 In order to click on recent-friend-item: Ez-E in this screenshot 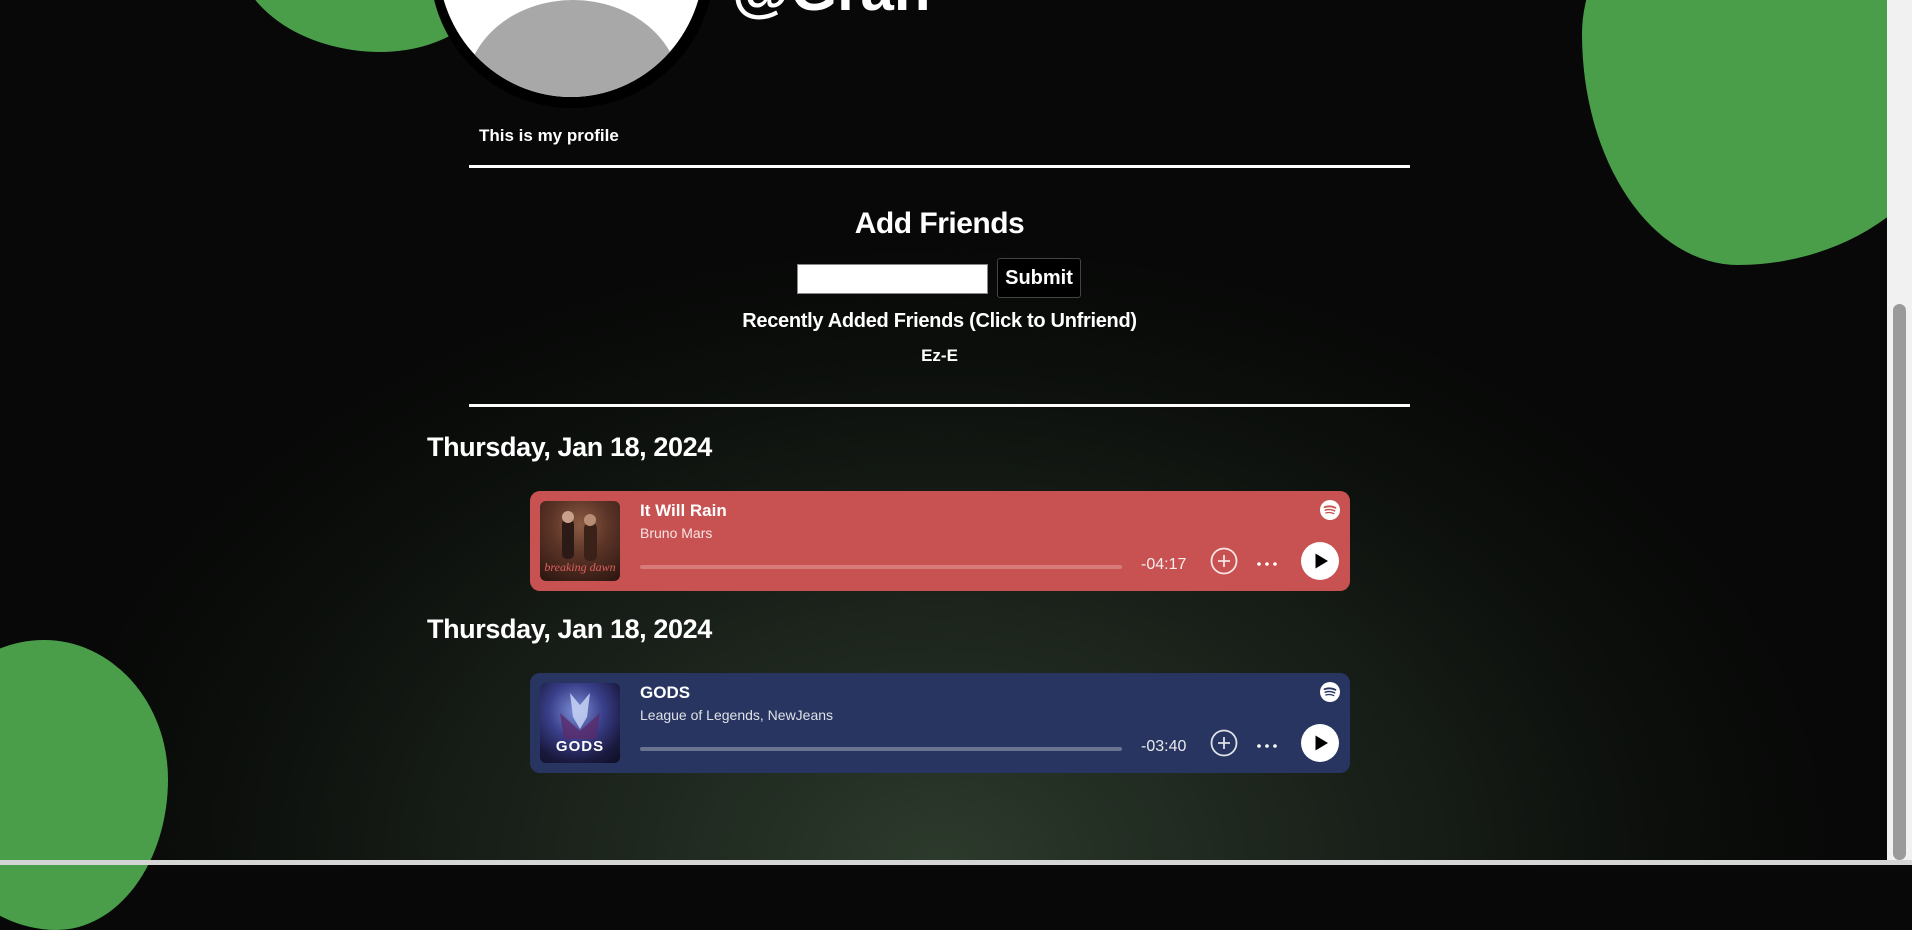, I will do `click(939, 356)`.